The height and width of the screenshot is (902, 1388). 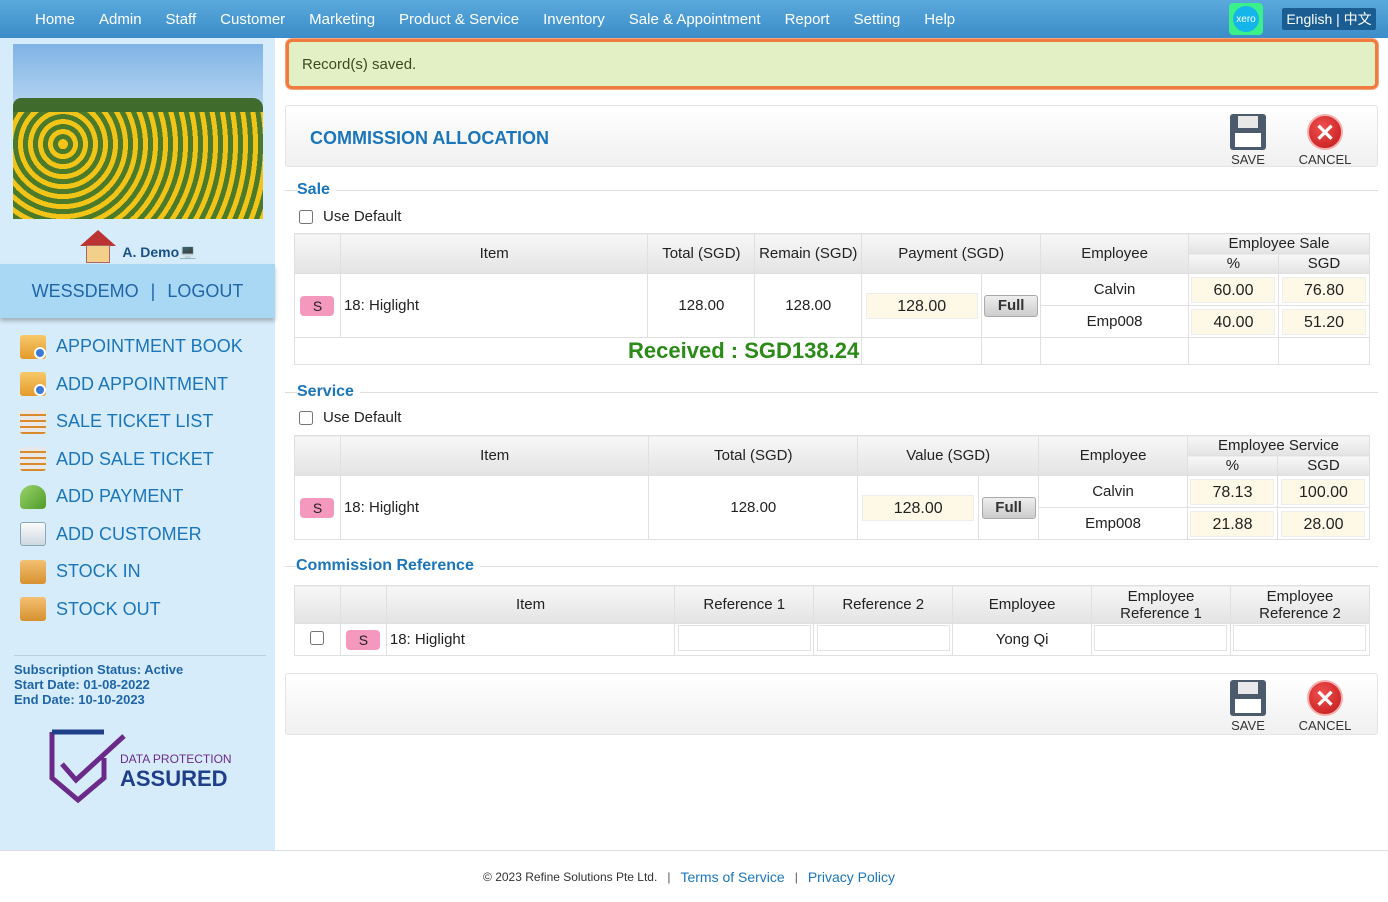 What do you see at coordinates (732, 877) in the screenshot?
I see `terms-link: Terms of Service` at bounding box center [732, 877].